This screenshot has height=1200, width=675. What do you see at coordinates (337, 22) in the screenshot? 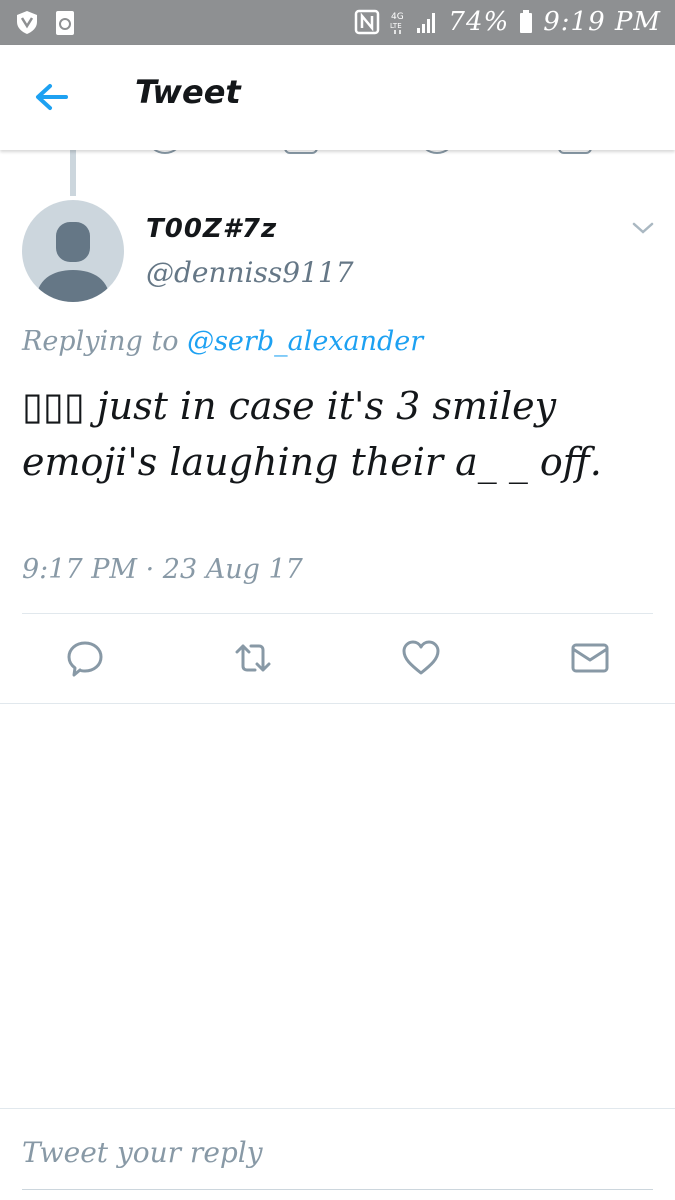
I see `status-bar: 4G LTE 74% 9:19 PM` at bounding box center [337, 22].